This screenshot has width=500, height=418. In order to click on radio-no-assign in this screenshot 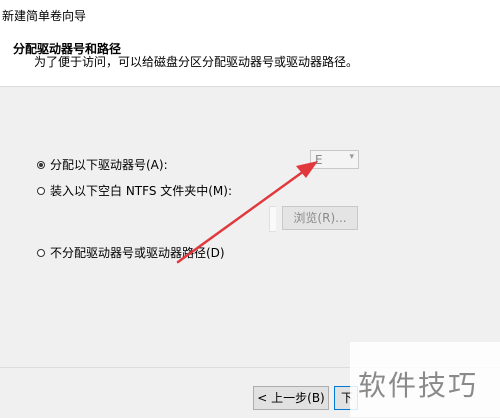, I will do `click(41, 252)`.